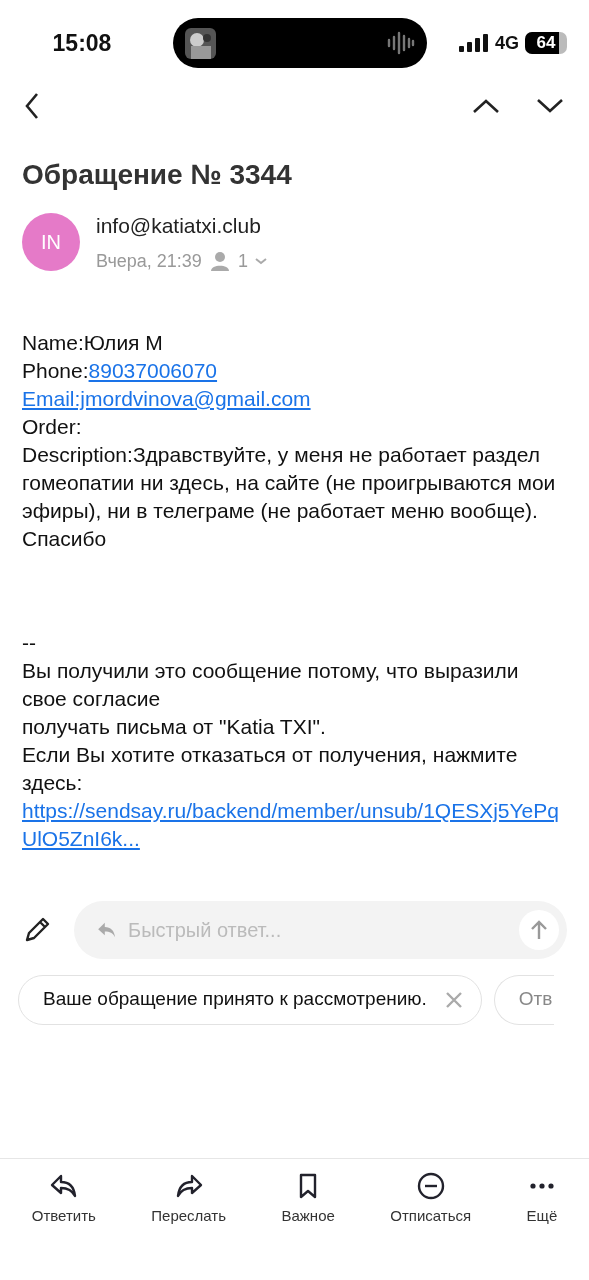 This screenshot has height=1280, width=589. I want to click on toolbar-button: Отписаться, so click(431, 1201).